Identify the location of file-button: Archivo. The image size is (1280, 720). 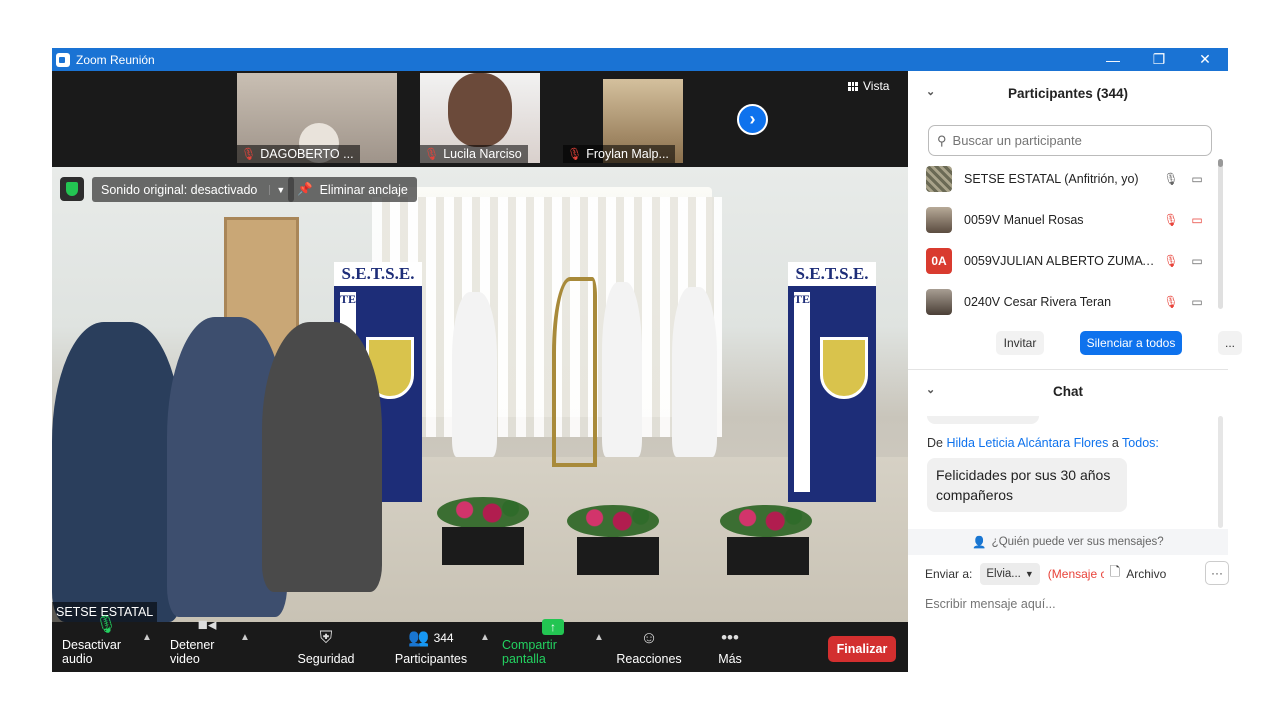
(1146, 574).